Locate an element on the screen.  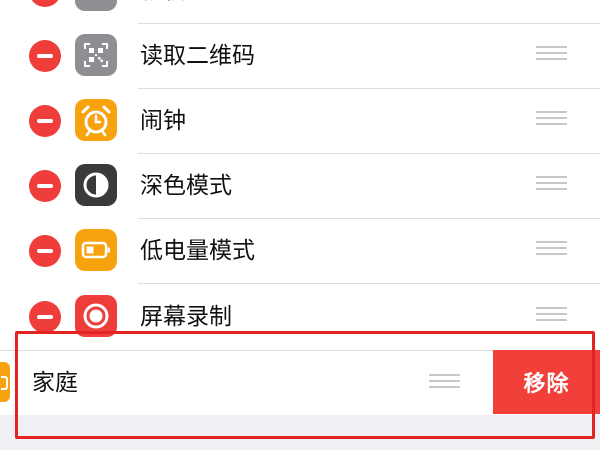
item-label: 相机 is located at coordinates (163, 3).